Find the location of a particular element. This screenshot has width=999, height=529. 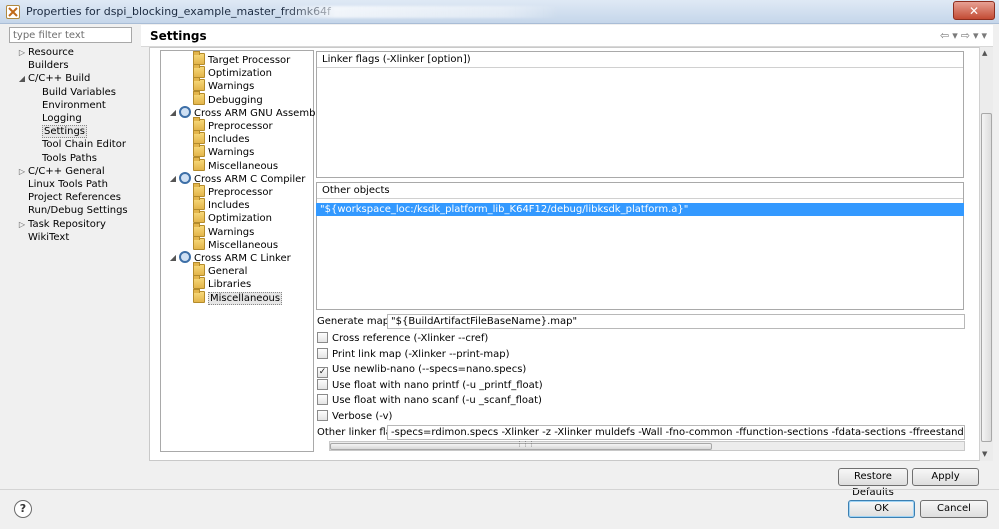

nav-item-label: Environment is located at coordinates (74, 105).